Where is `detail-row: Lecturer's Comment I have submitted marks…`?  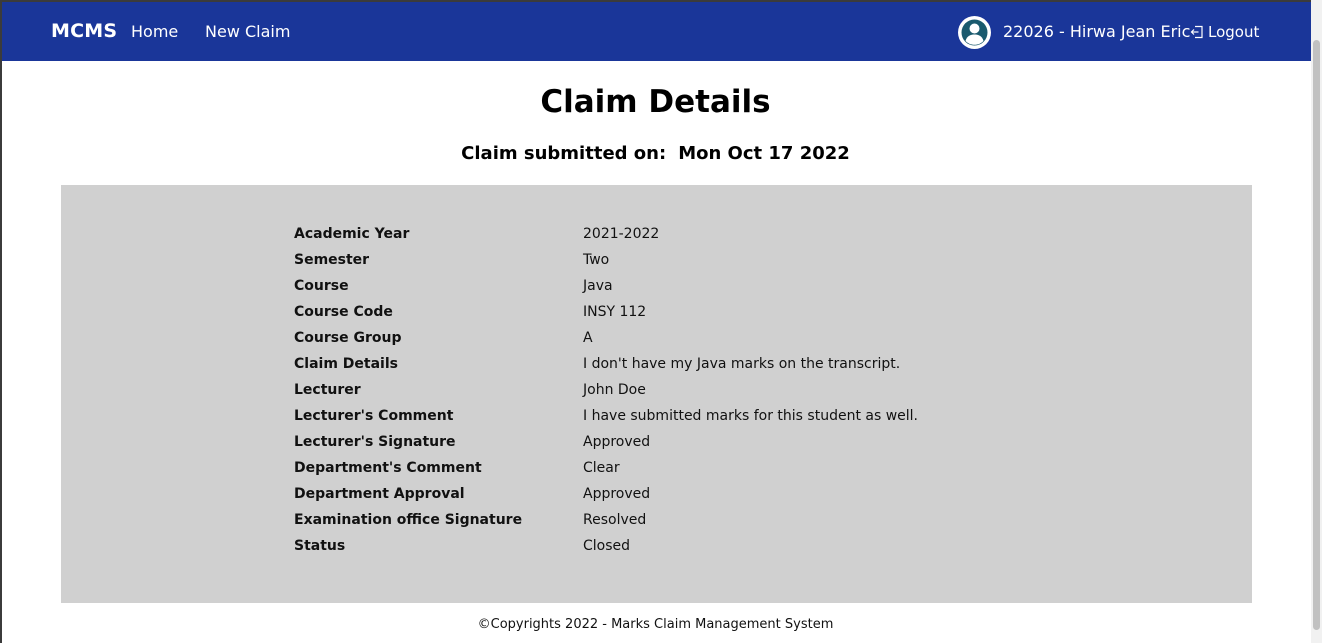 detail-row: Lecturer's Comment I have submitted marks… is located at coordinates (688, 416).